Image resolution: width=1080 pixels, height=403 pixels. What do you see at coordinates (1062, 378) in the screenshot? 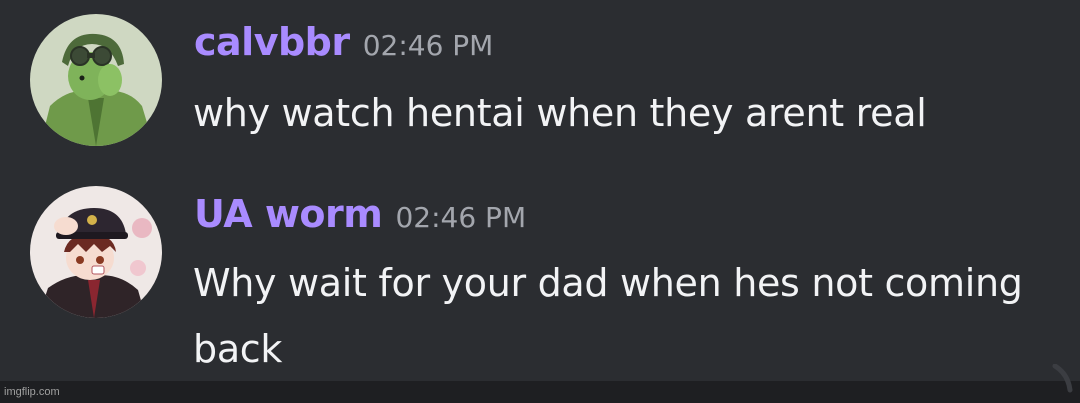
I see `chevron-icon` at bounding box center [1062, 378].